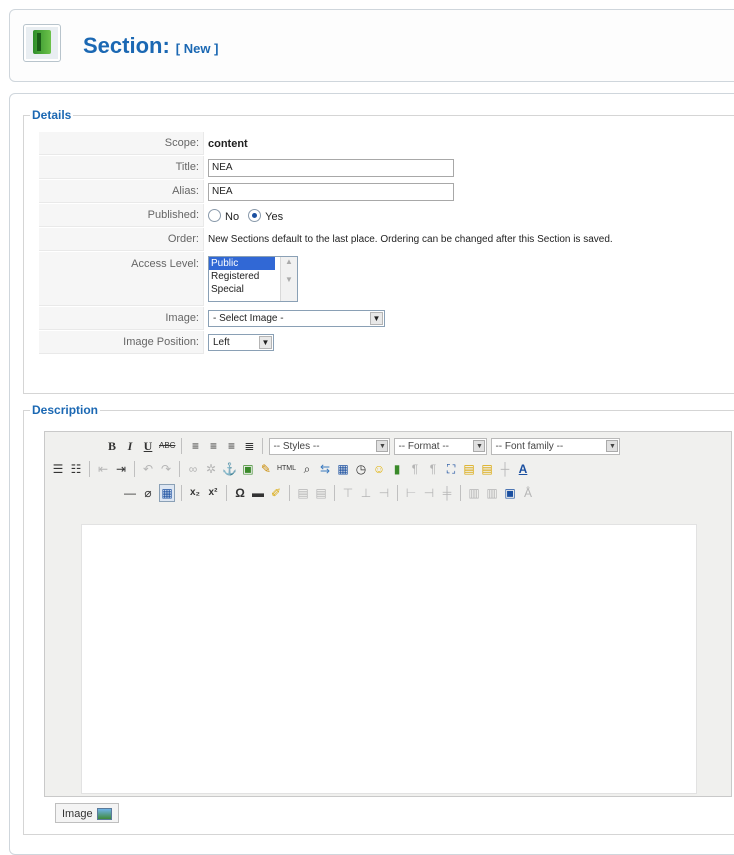  What do you see at coordinates (529, 446) in the screenshot?
I see `font-family-select-value: -- Font family --` at bounding box center [529, 446].